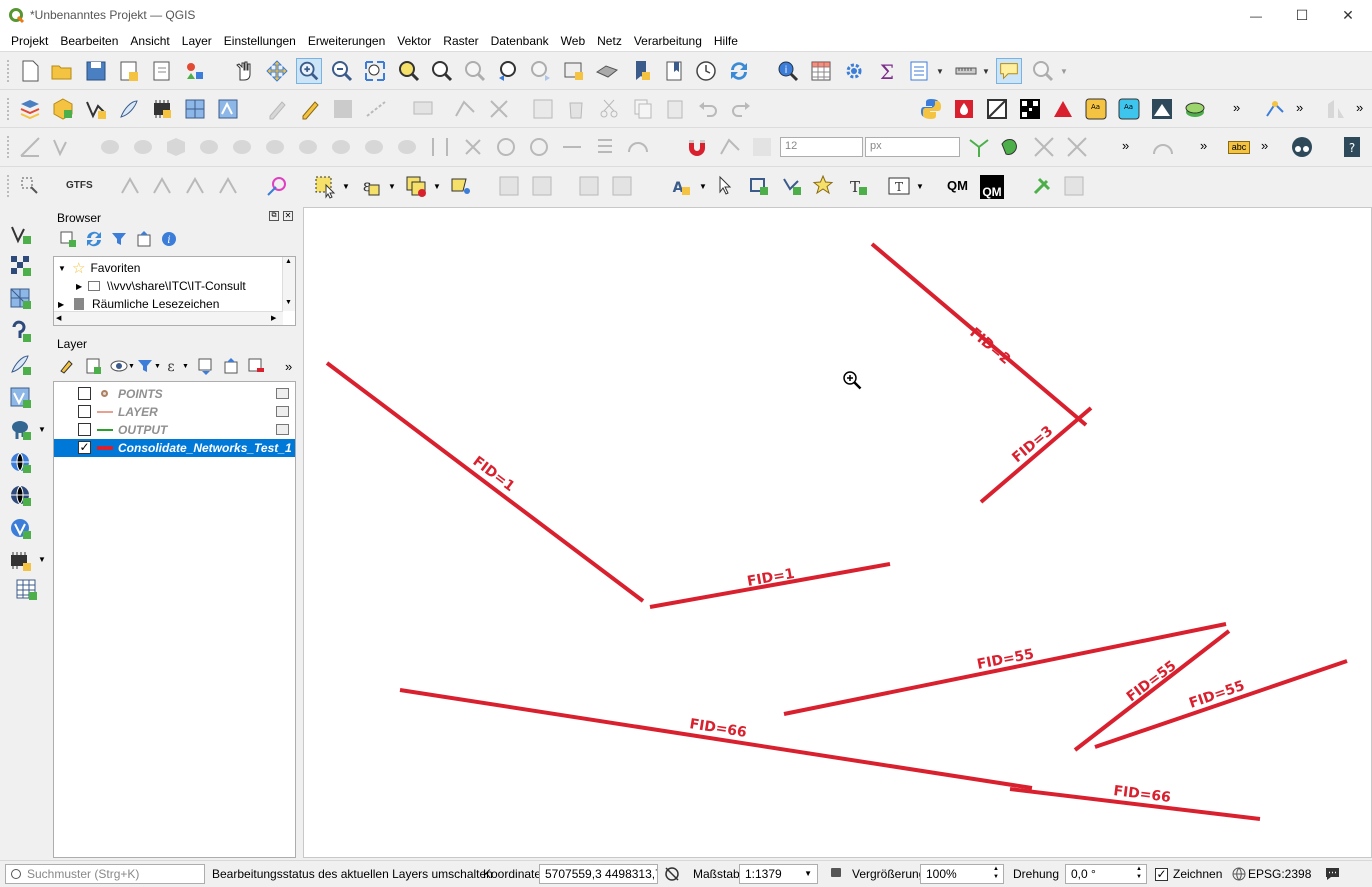 This screenshot has height=887, width=1372. What do you see at coordinates (277, 109) in the screenshot?
I see `current-edits-icon` at bounding box center [277, 109].